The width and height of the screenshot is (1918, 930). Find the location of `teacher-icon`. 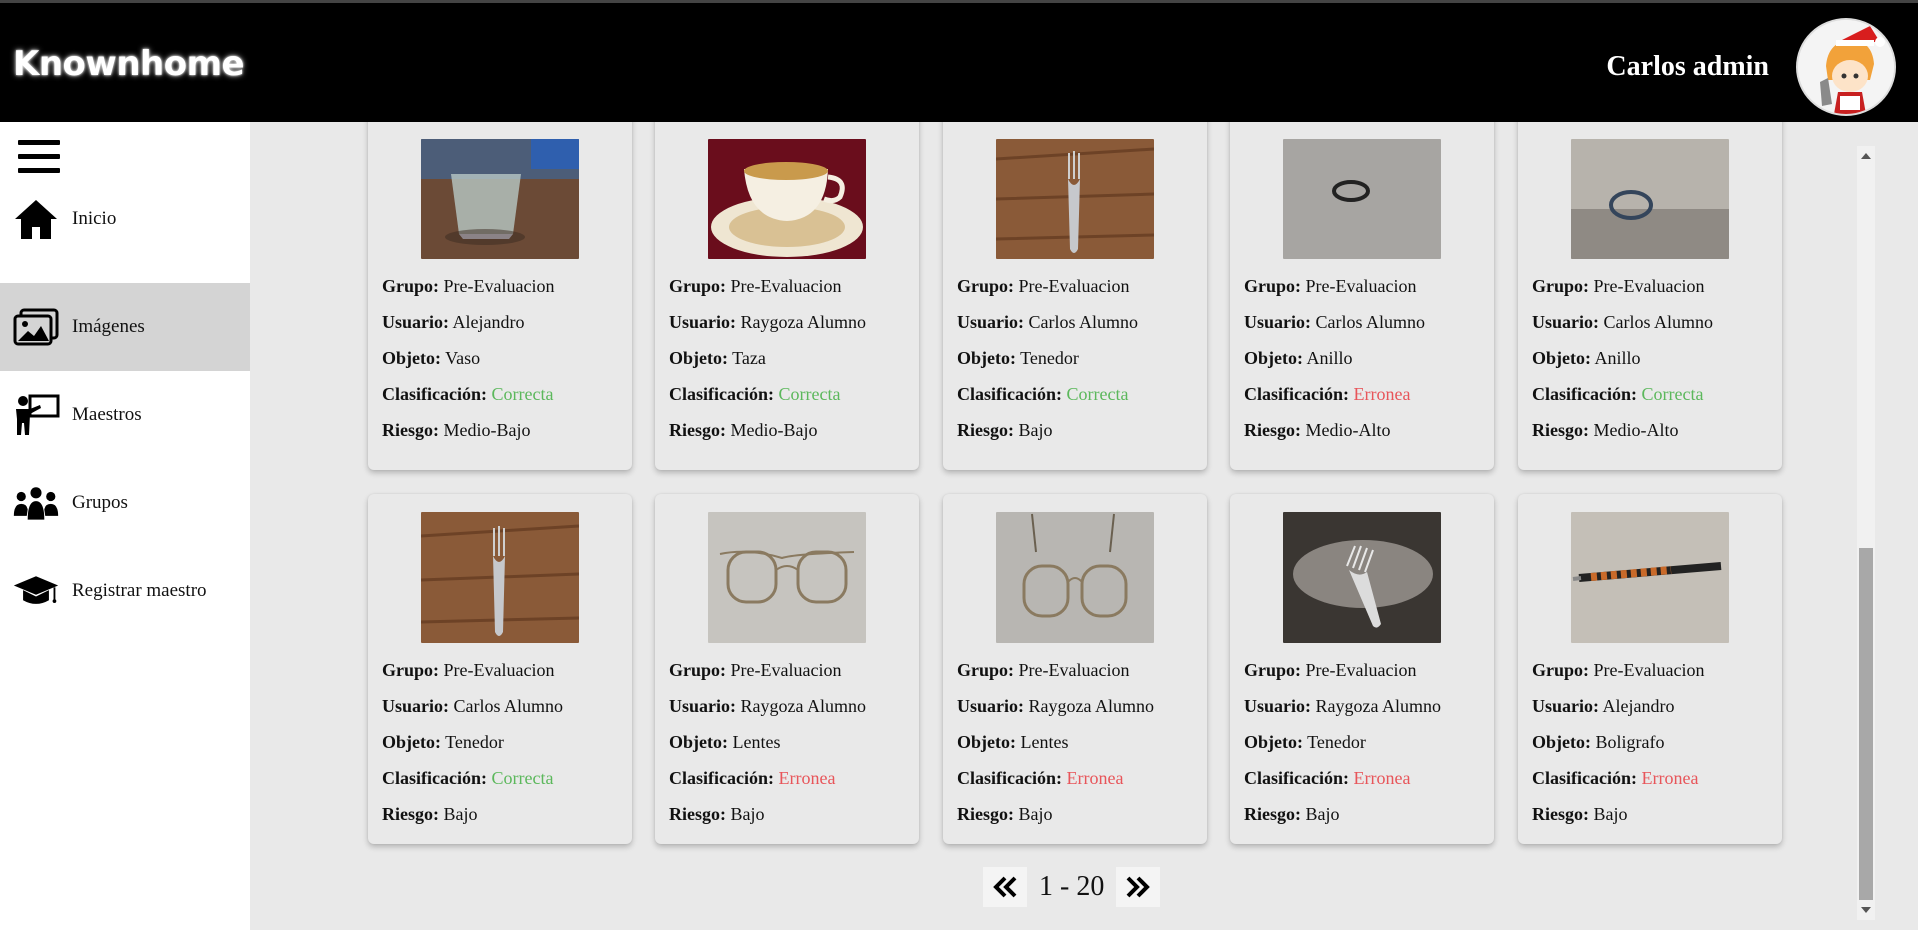

teacher-icon is located at coordinates (36, 415).